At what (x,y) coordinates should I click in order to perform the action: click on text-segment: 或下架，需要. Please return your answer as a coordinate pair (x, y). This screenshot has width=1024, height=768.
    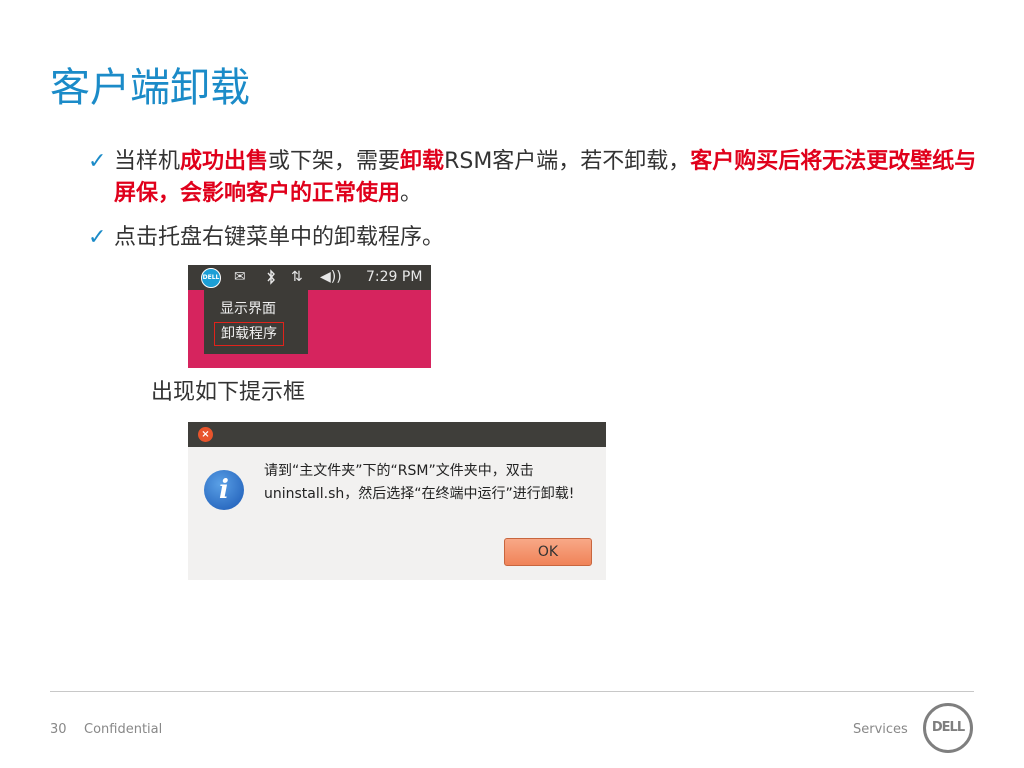
    Looking at the image, I should click on (334, 161).